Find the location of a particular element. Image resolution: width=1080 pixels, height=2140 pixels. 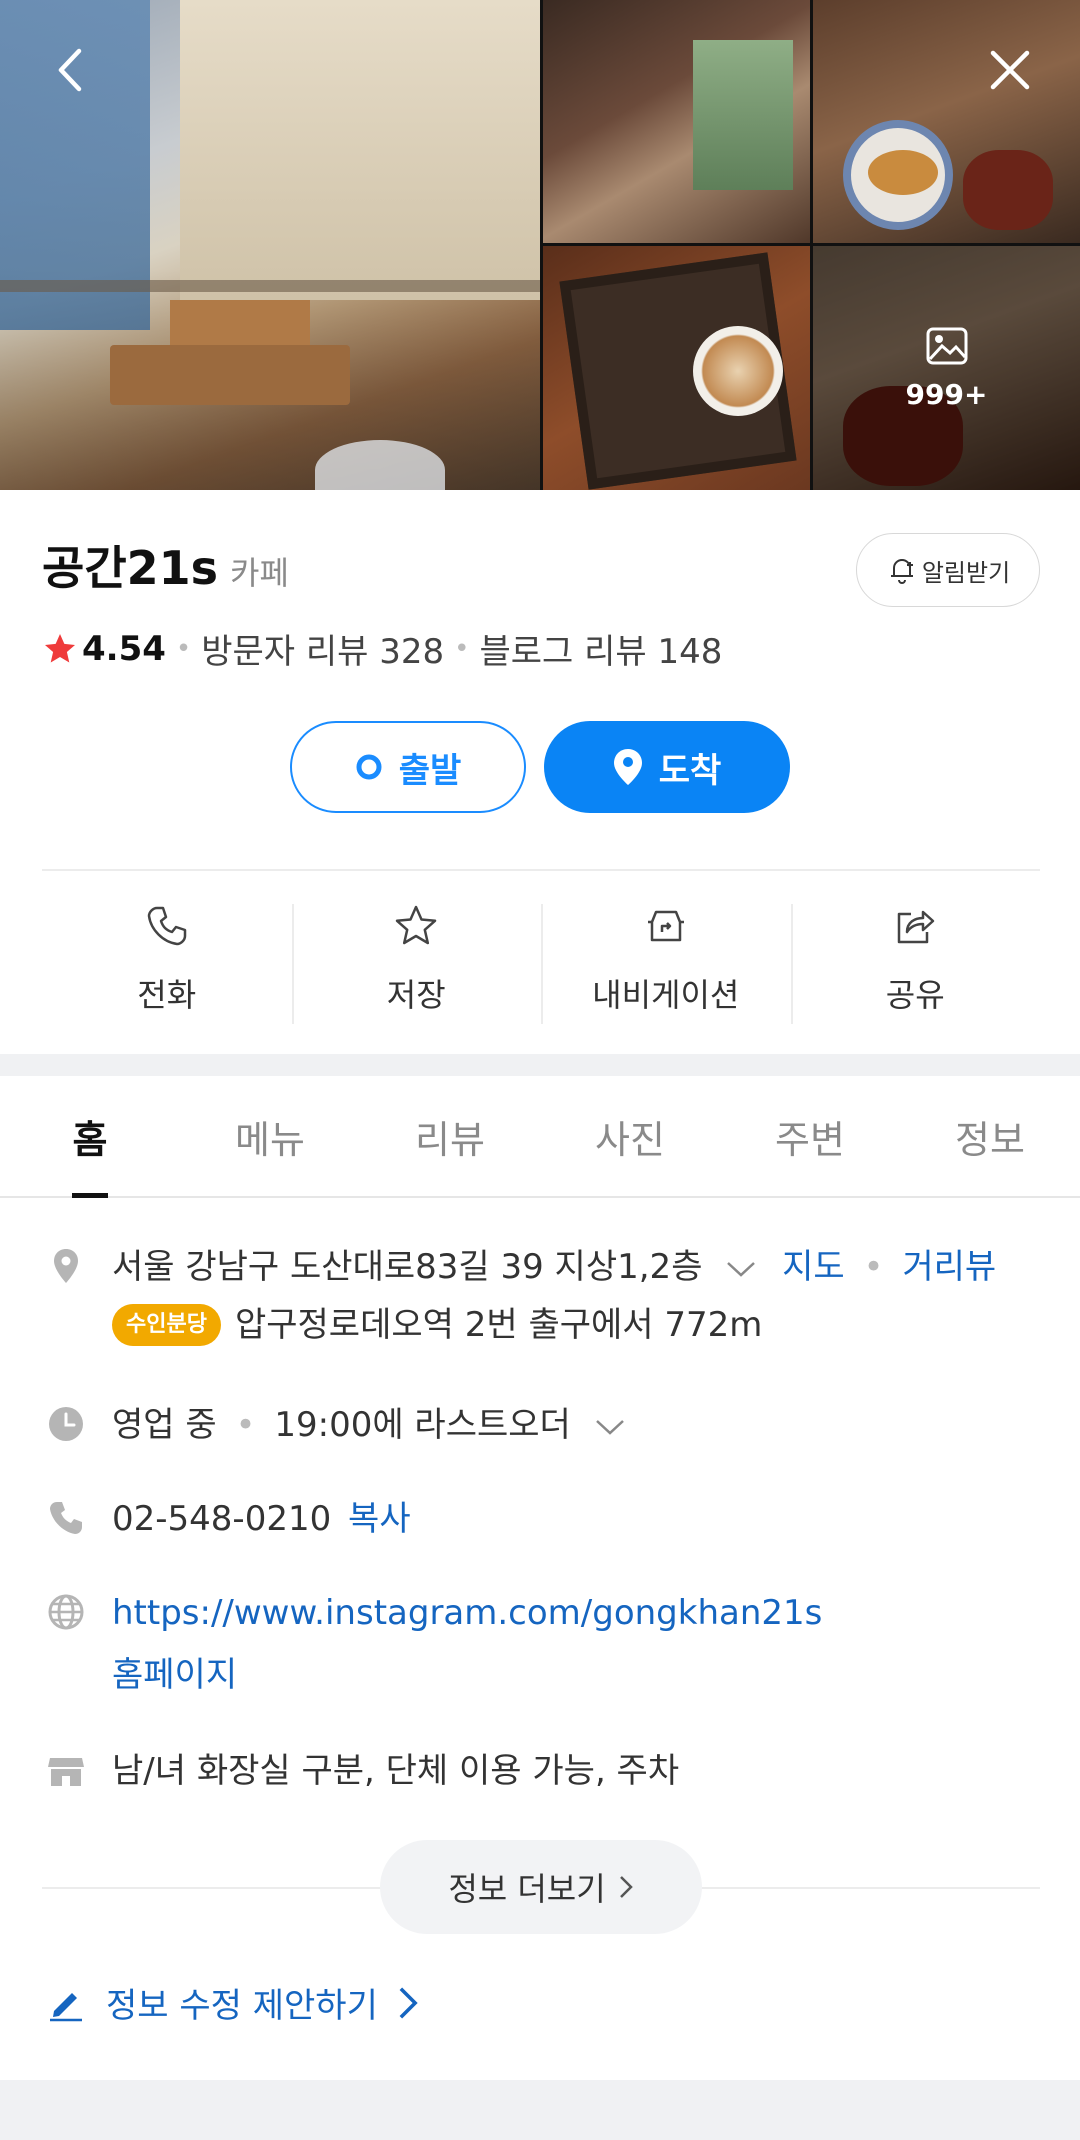

tab-reviews: 리뷰 is located at coordinates (450, 1136).